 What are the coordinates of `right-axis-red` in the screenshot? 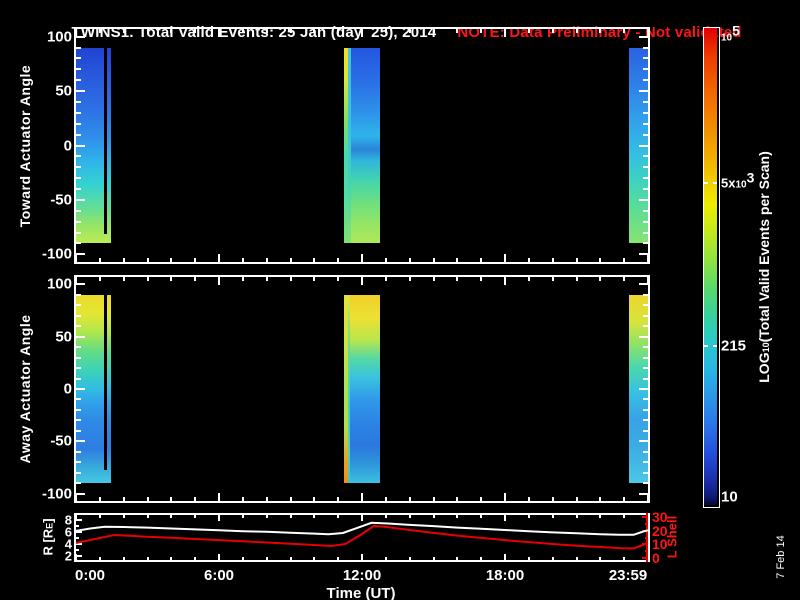 It's located at (647, 537).